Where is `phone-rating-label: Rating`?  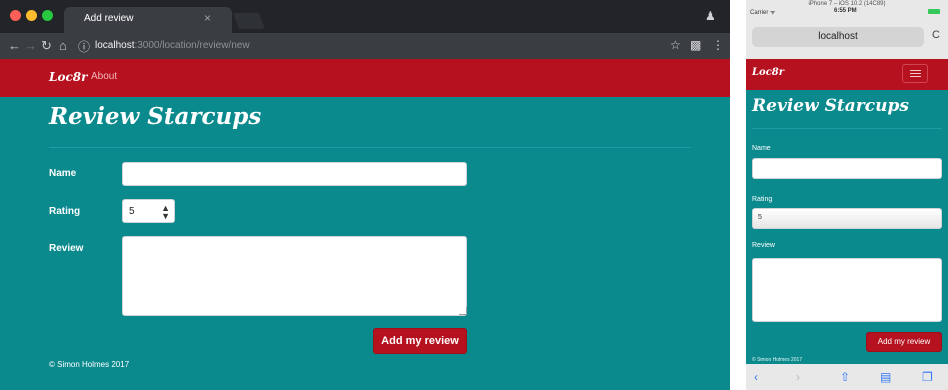
phone-rating-label: Rating is located at coordinates (762, 199).